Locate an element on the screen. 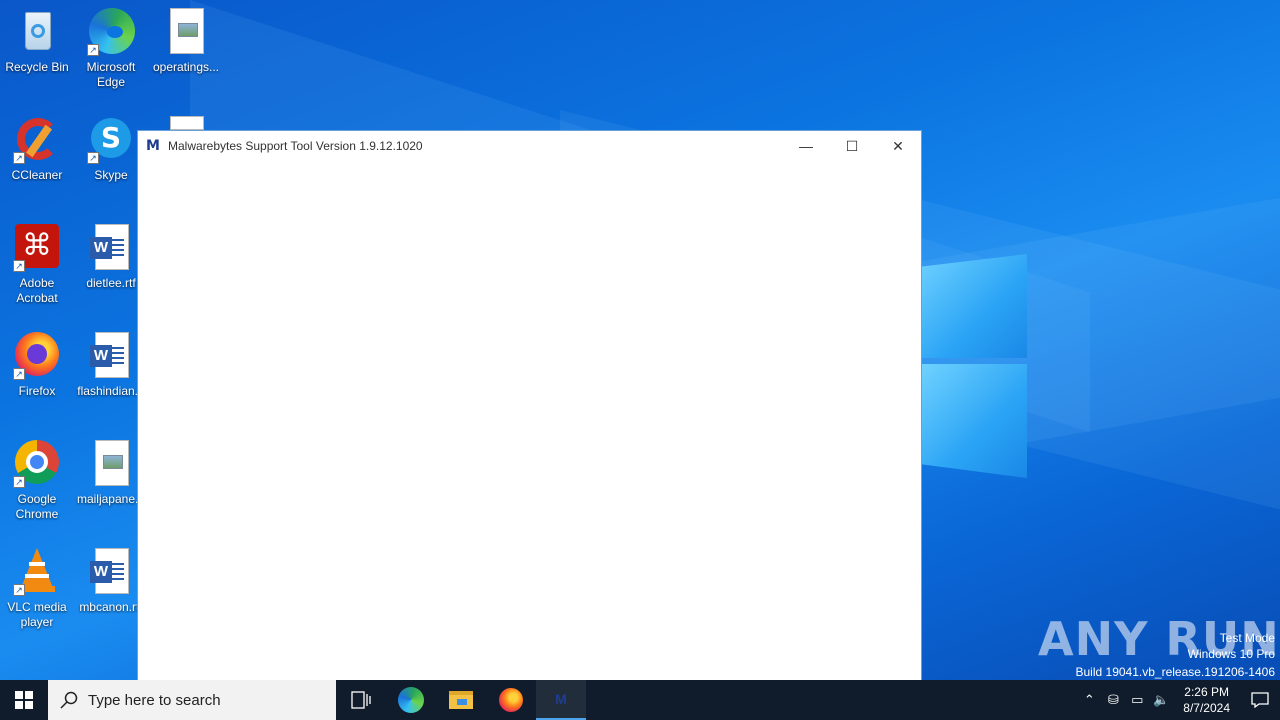 Image resolution: width=1280 pixels, height=720 pixels. taskbar-edge-button is located at coordinates (411, 700).